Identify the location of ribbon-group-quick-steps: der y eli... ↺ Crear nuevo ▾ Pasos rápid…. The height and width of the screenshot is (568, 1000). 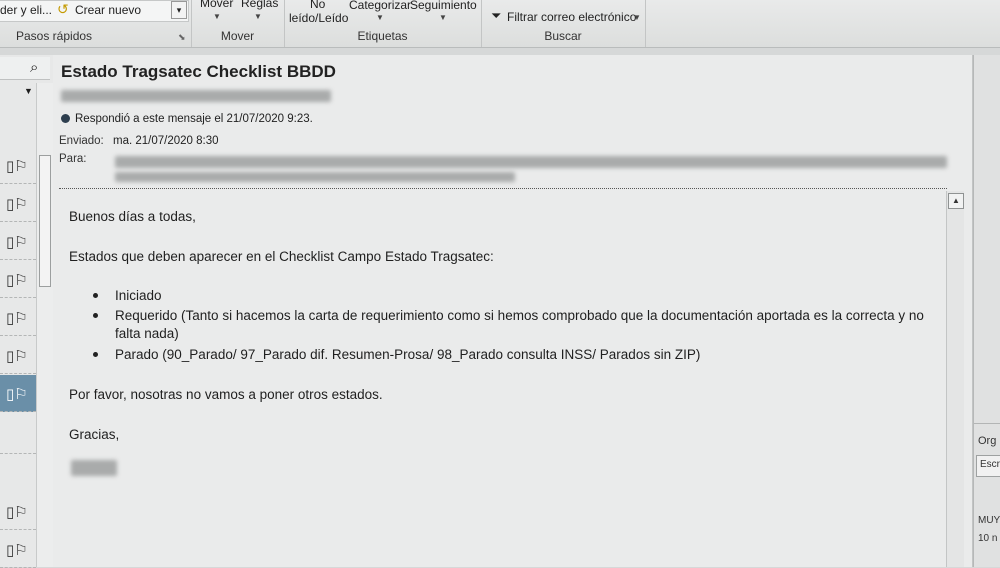
(96, 23).